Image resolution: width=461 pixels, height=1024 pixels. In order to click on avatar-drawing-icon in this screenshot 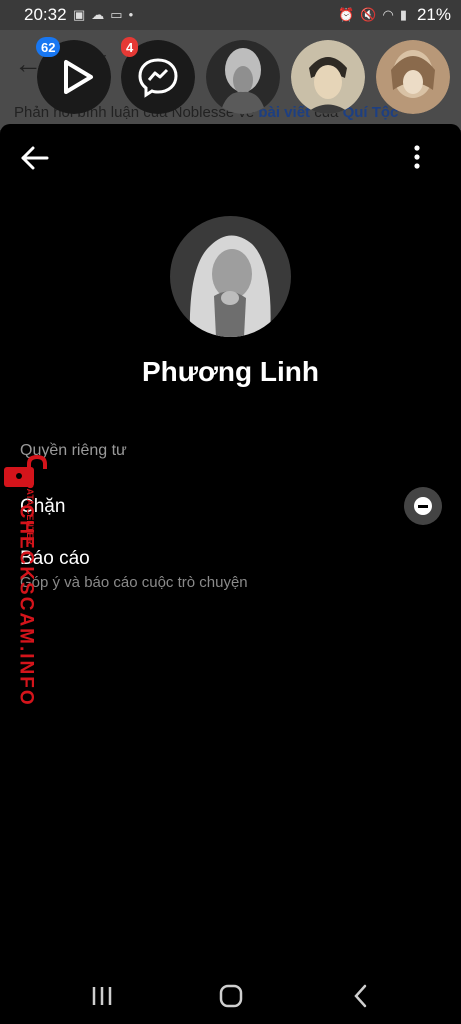, I will do `click(413, 77)`.